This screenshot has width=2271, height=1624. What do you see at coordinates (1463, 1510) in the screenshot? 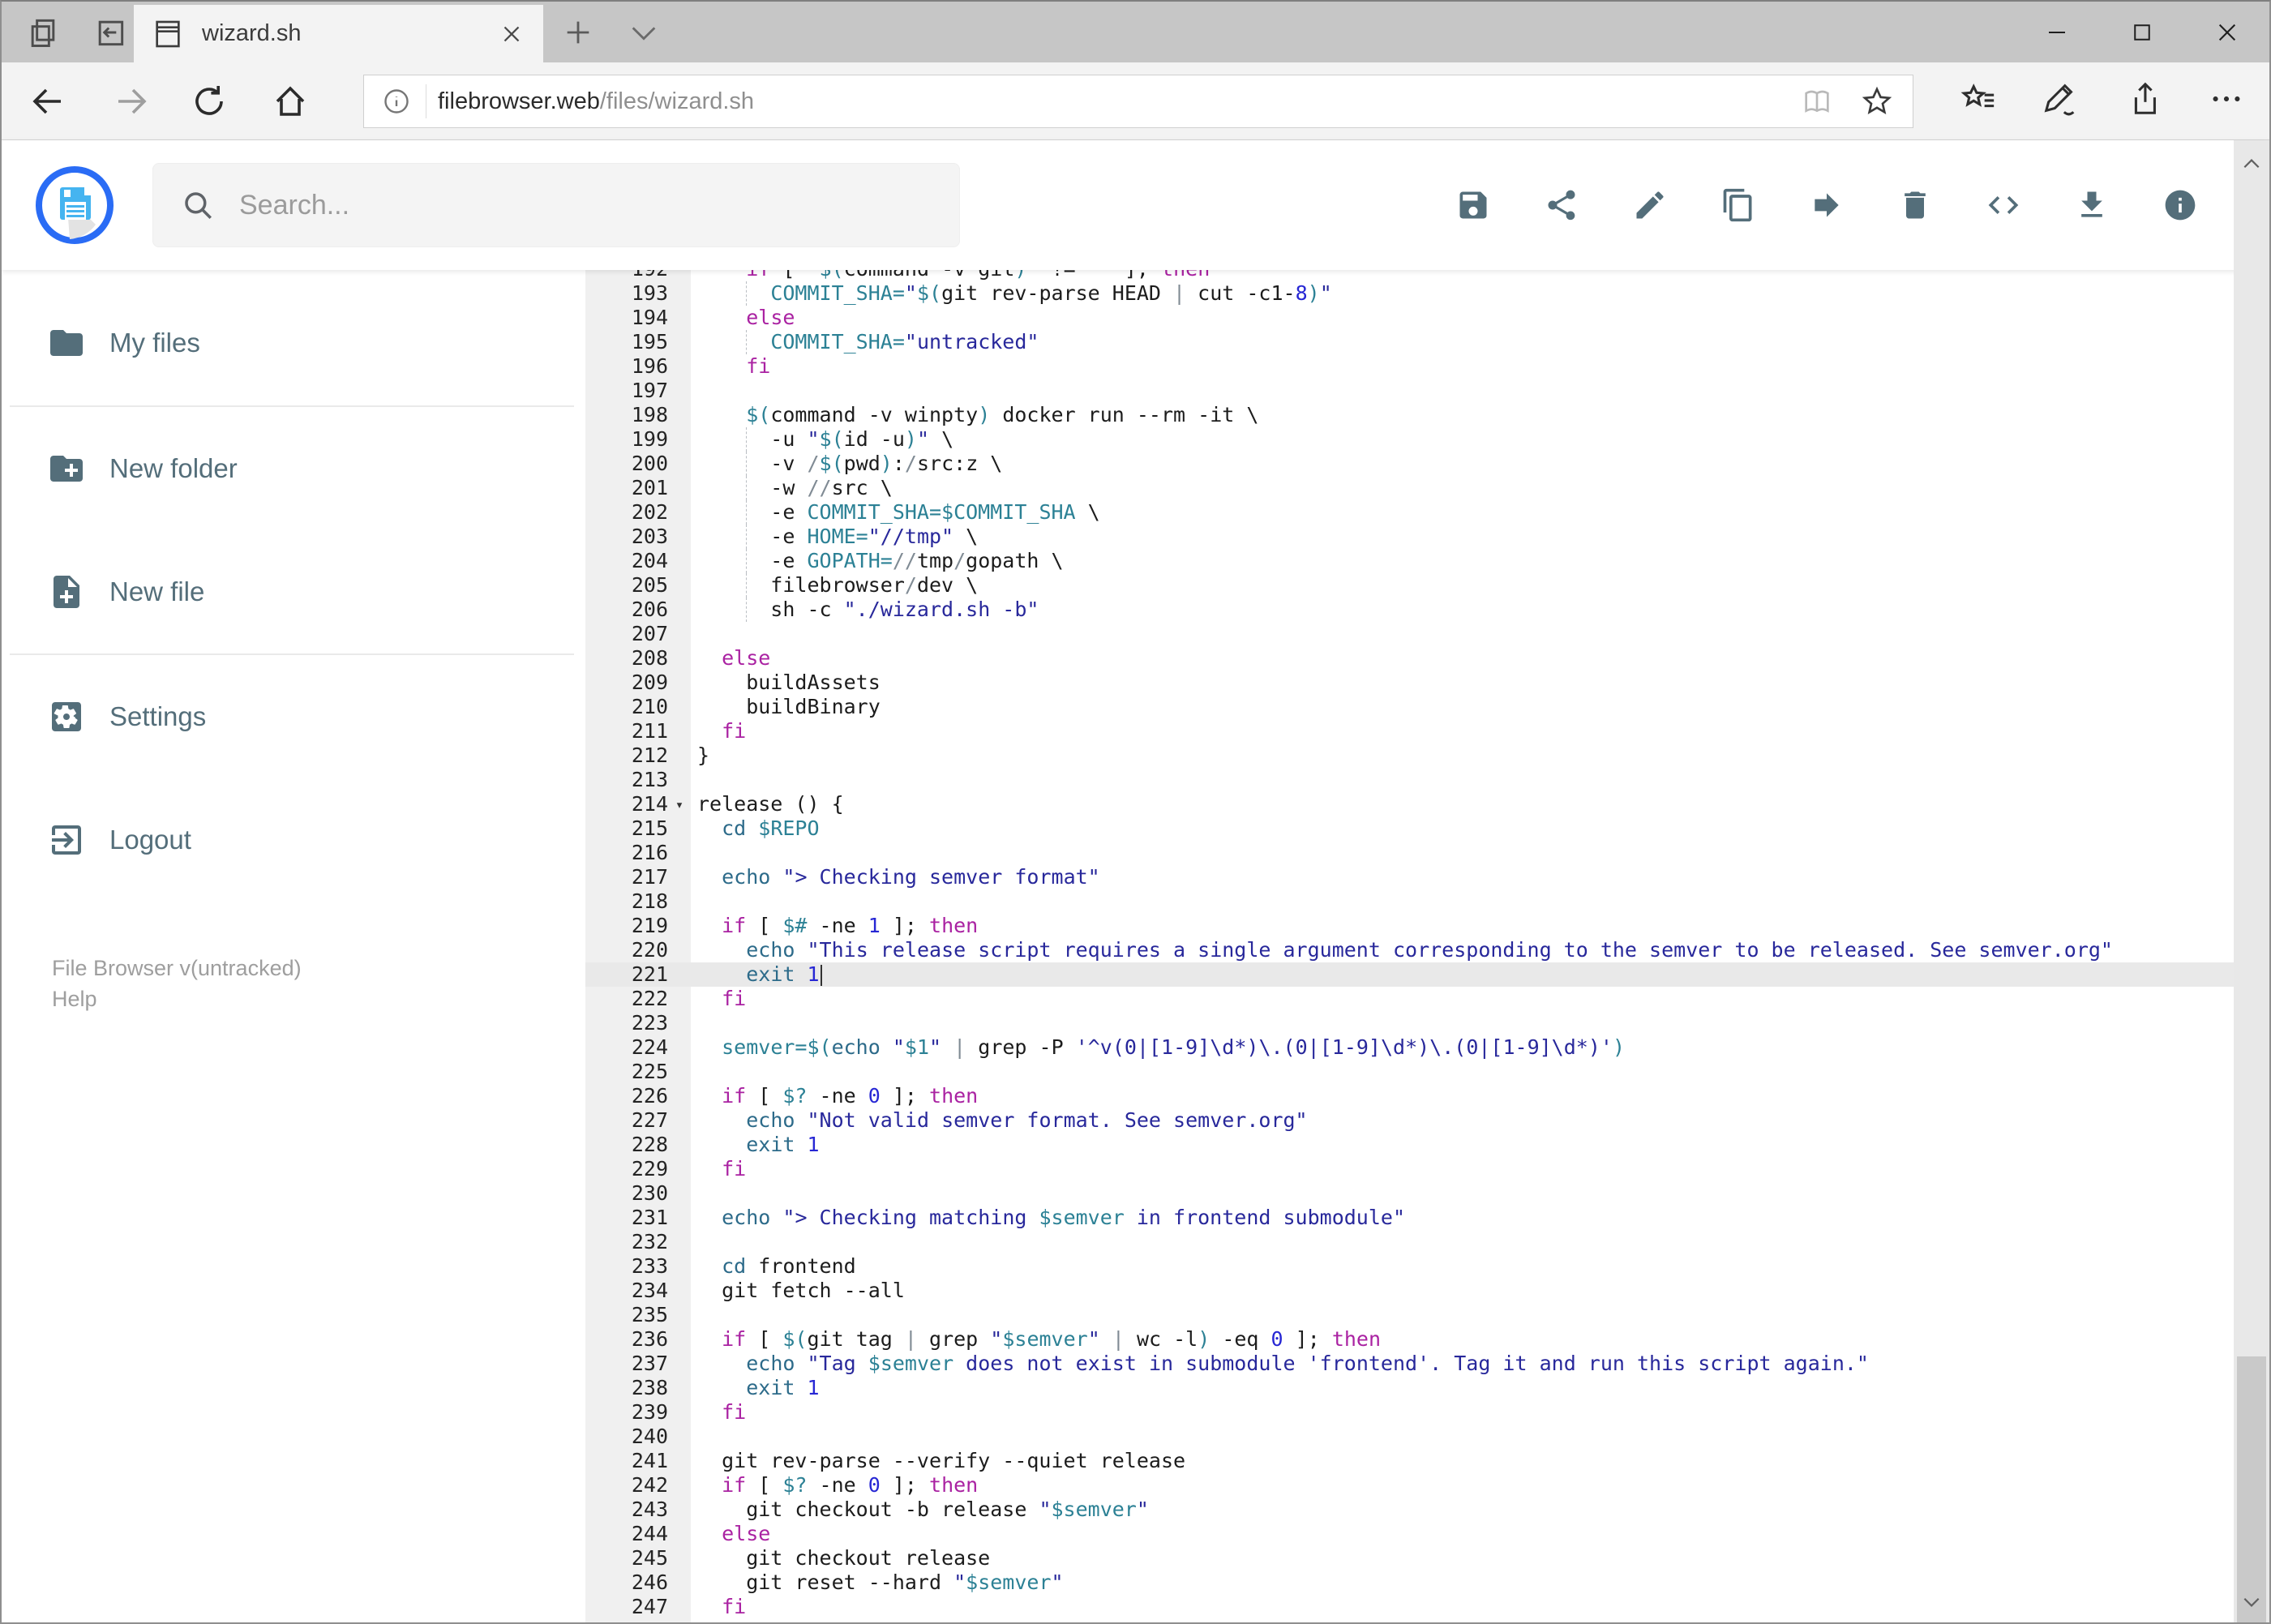
I see `code-text: git checkout -b release "$semver"` at bounding box center [1463, 1510].